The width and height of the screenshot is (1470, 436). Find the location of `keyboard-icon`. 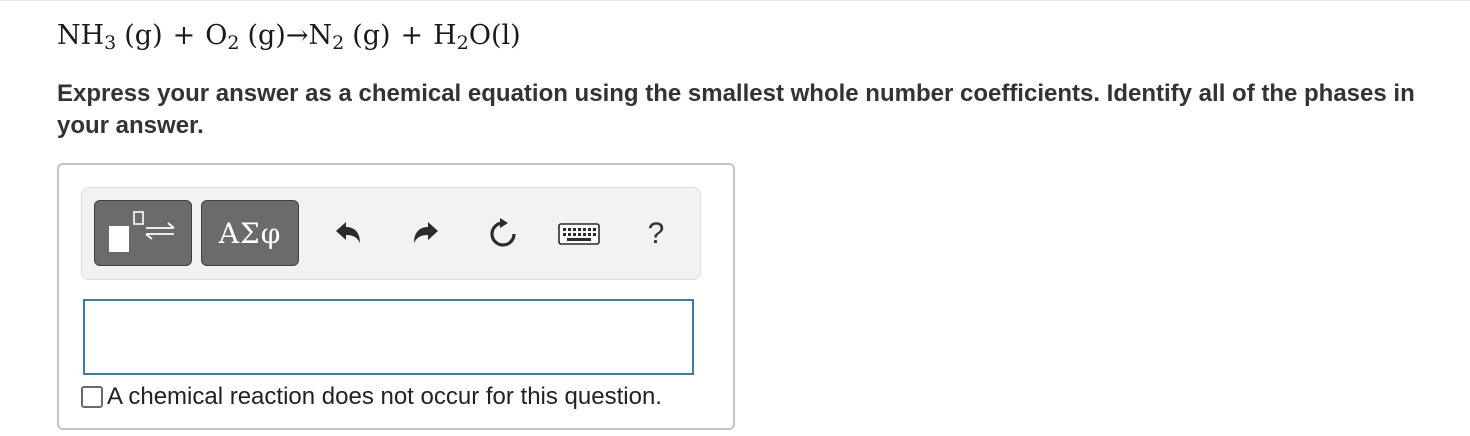

keyboard-icon is located at coordinates (579, 234).